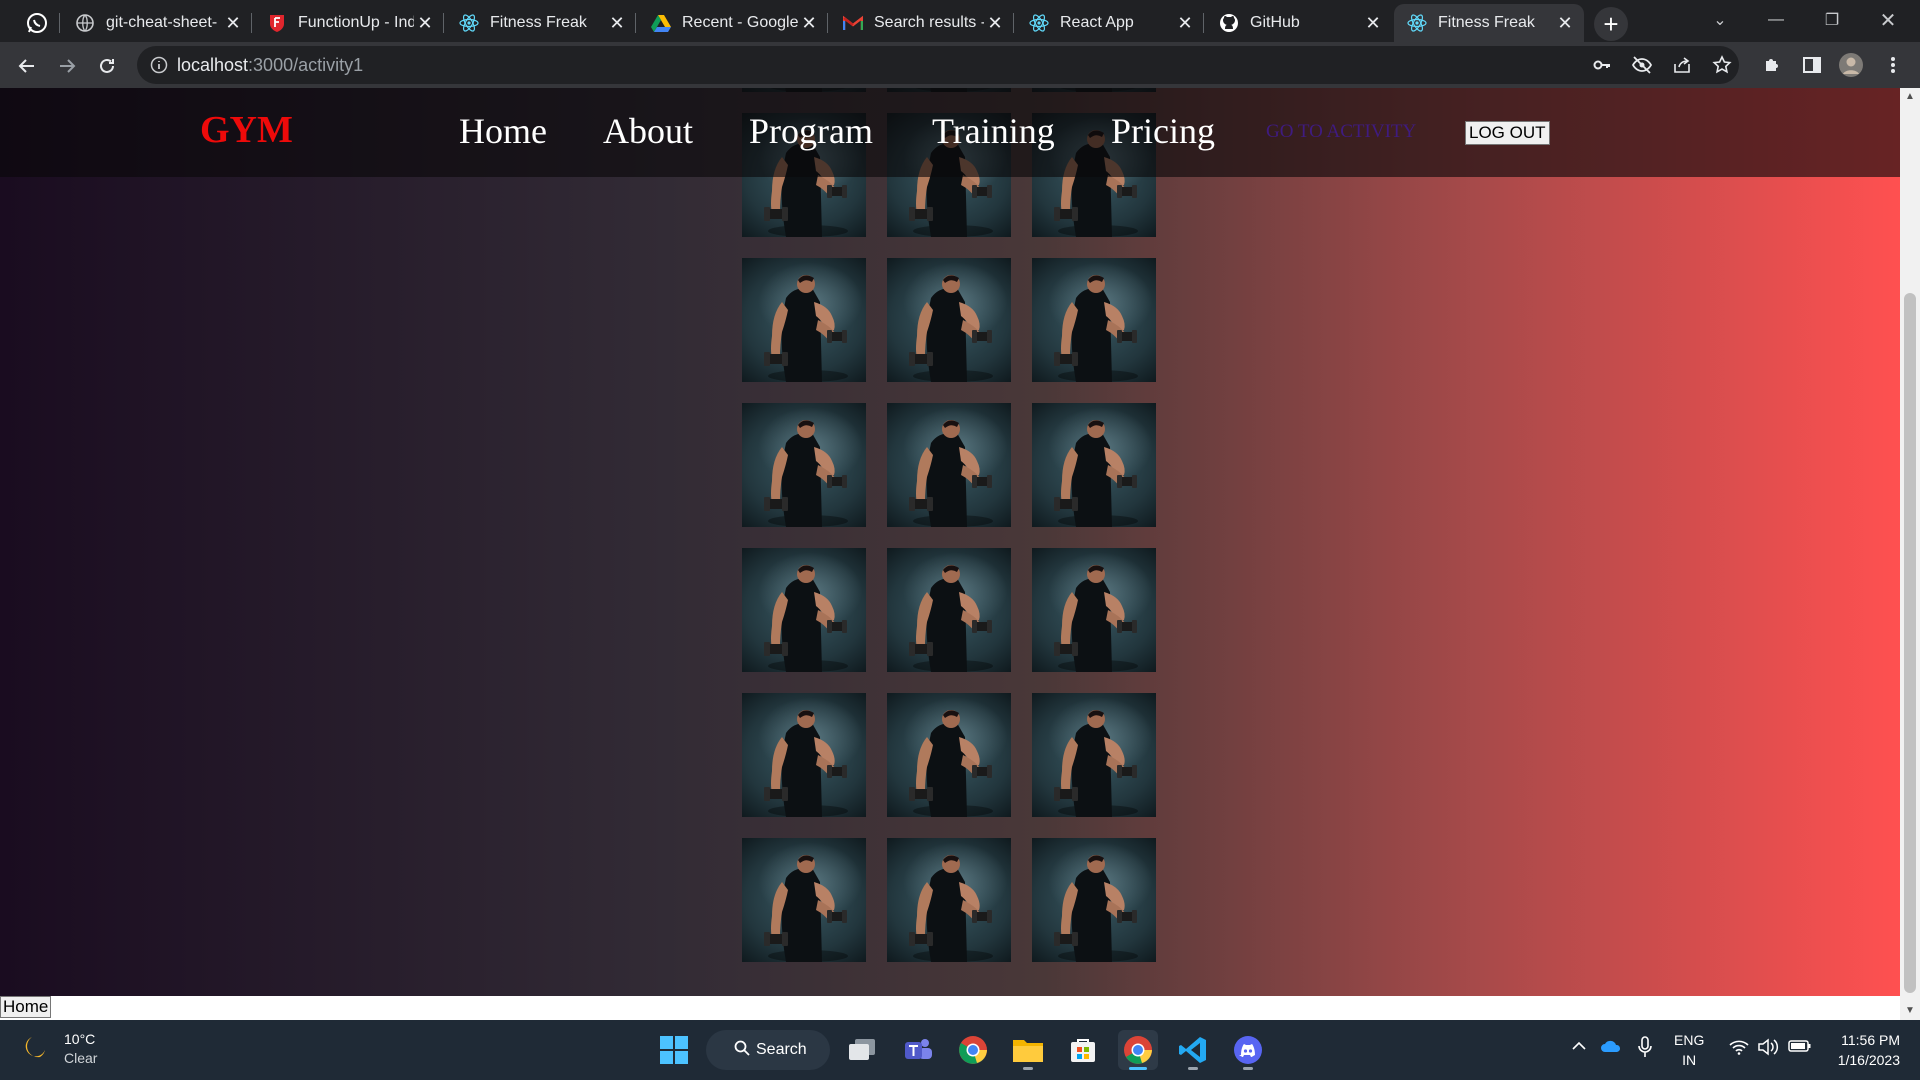 The height and width of the screenshot is (1080, 1920). Describe the element at coordinates (503, 131) in the screenshot. I see `nav-home: Home` at that location.